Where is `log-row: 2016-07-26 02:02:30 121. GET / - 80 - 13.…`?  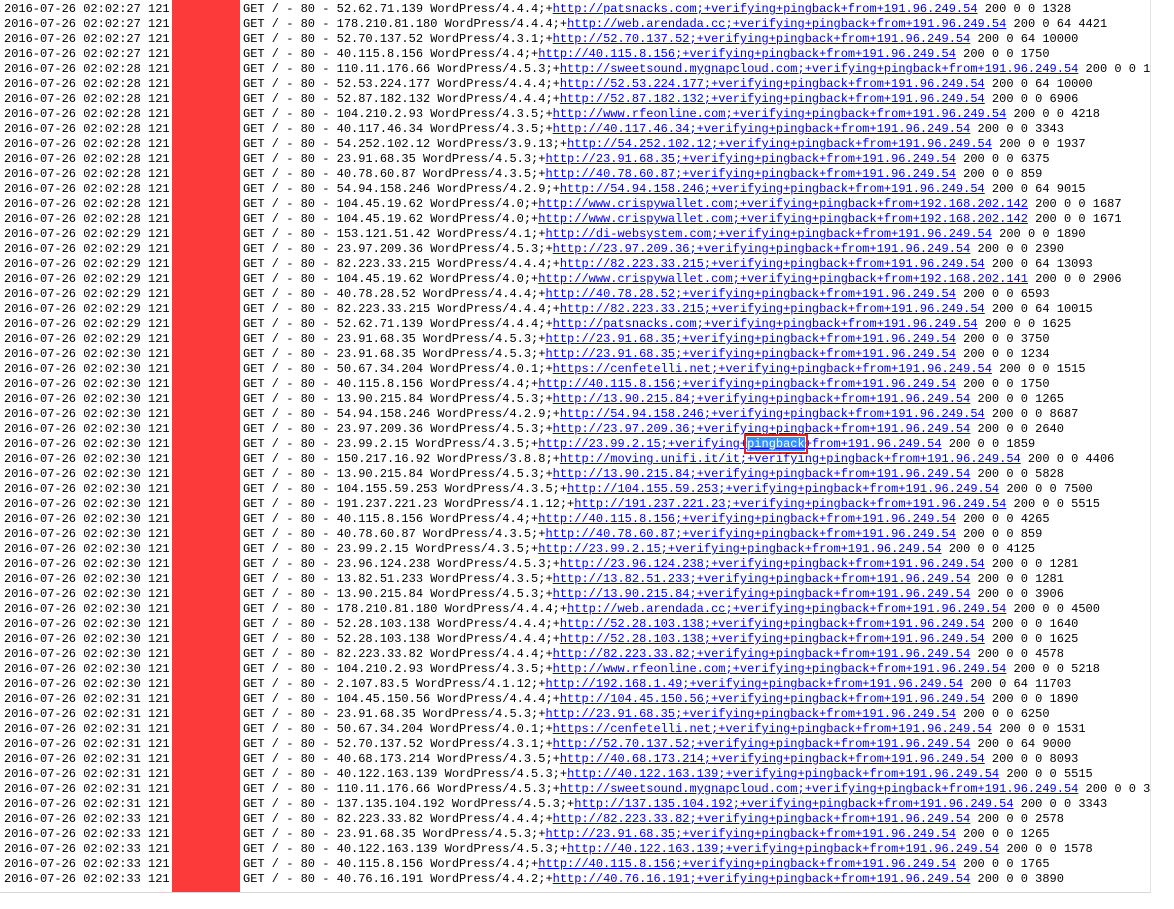
log-row: 2016-07-26 02:02:30 121. GET / - 80 - 13.… is located at coordinates (534, 399).